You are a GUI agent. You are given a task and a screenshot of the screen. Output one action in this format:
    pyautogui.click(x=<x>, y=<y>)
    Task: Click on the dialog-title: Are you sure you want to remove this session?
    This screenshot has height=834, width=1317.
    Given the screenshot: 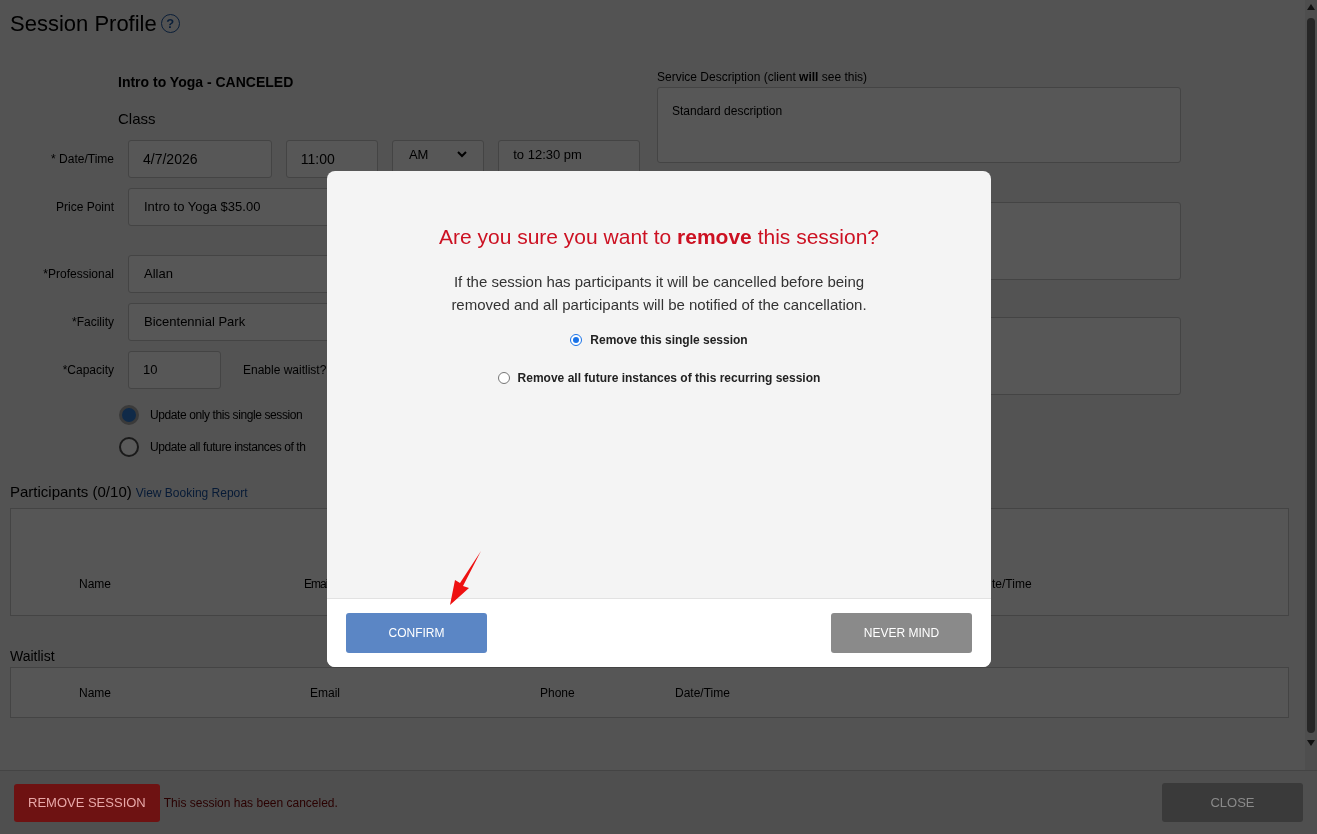 What is the action you would take?
    pyautogui.click(x=659, y=237)
    